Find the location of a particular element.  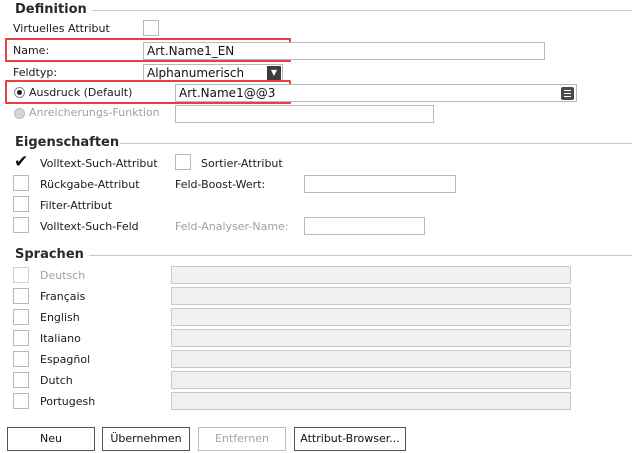

rueckgabe-attribut-checkbox is located at coordinates (21, 183).